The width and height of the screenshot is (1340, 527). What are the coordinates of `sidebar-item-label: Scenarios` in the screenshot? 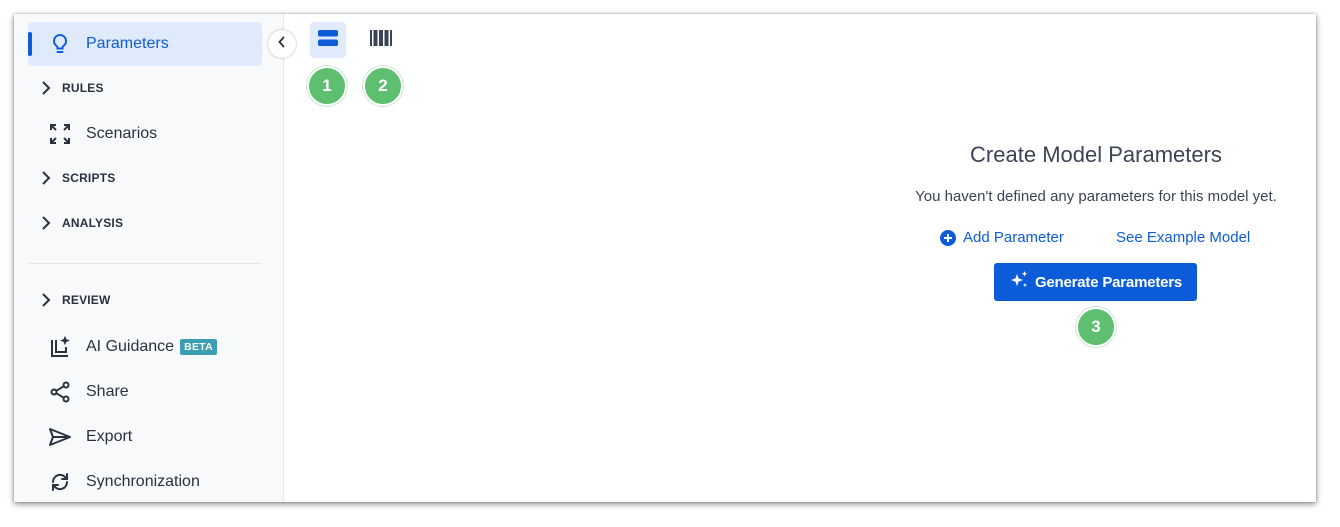 It's located at (122, 133).